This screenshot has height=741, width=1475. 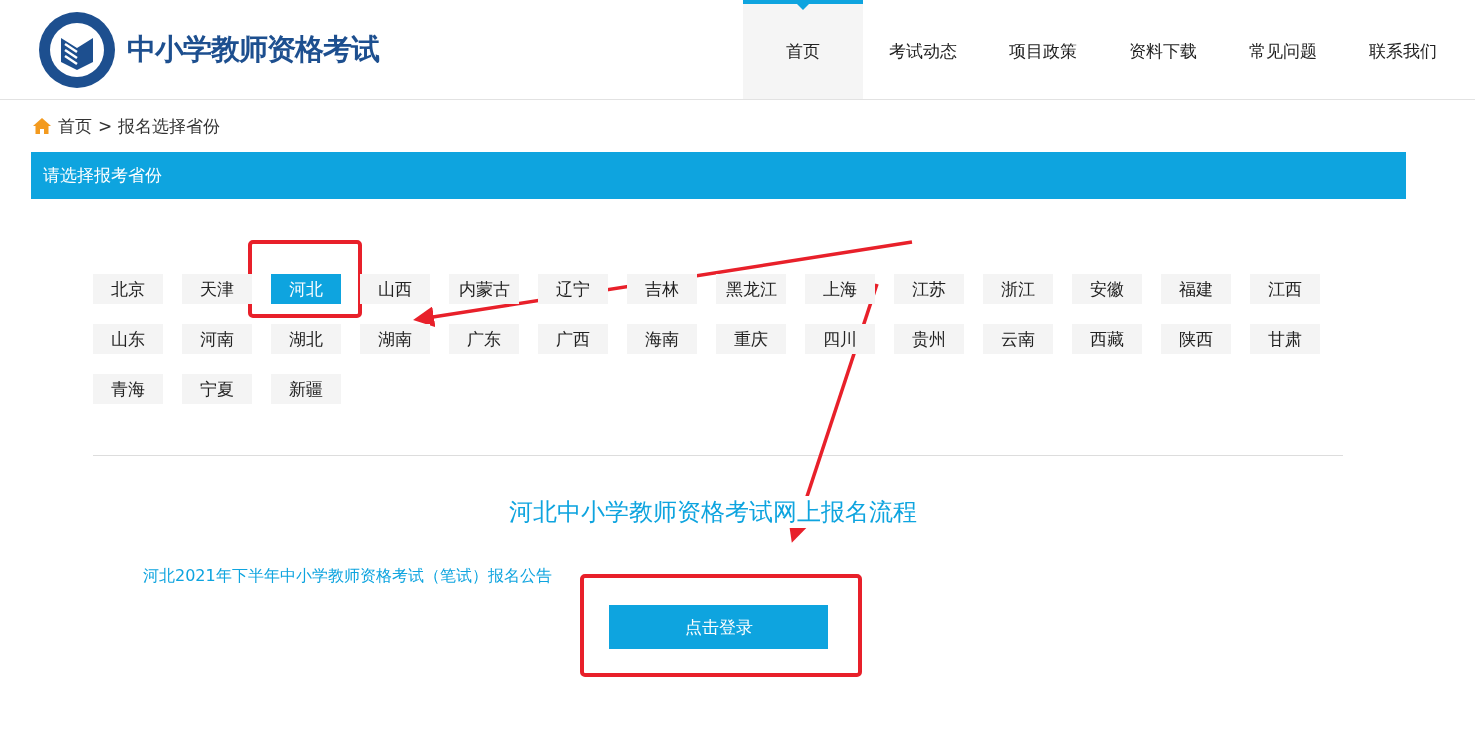 What do you see at coordinates (718, 175) in the screenshot?
I see `section-title-bar: 请选择报考省份` at bounding box center [718, 175].